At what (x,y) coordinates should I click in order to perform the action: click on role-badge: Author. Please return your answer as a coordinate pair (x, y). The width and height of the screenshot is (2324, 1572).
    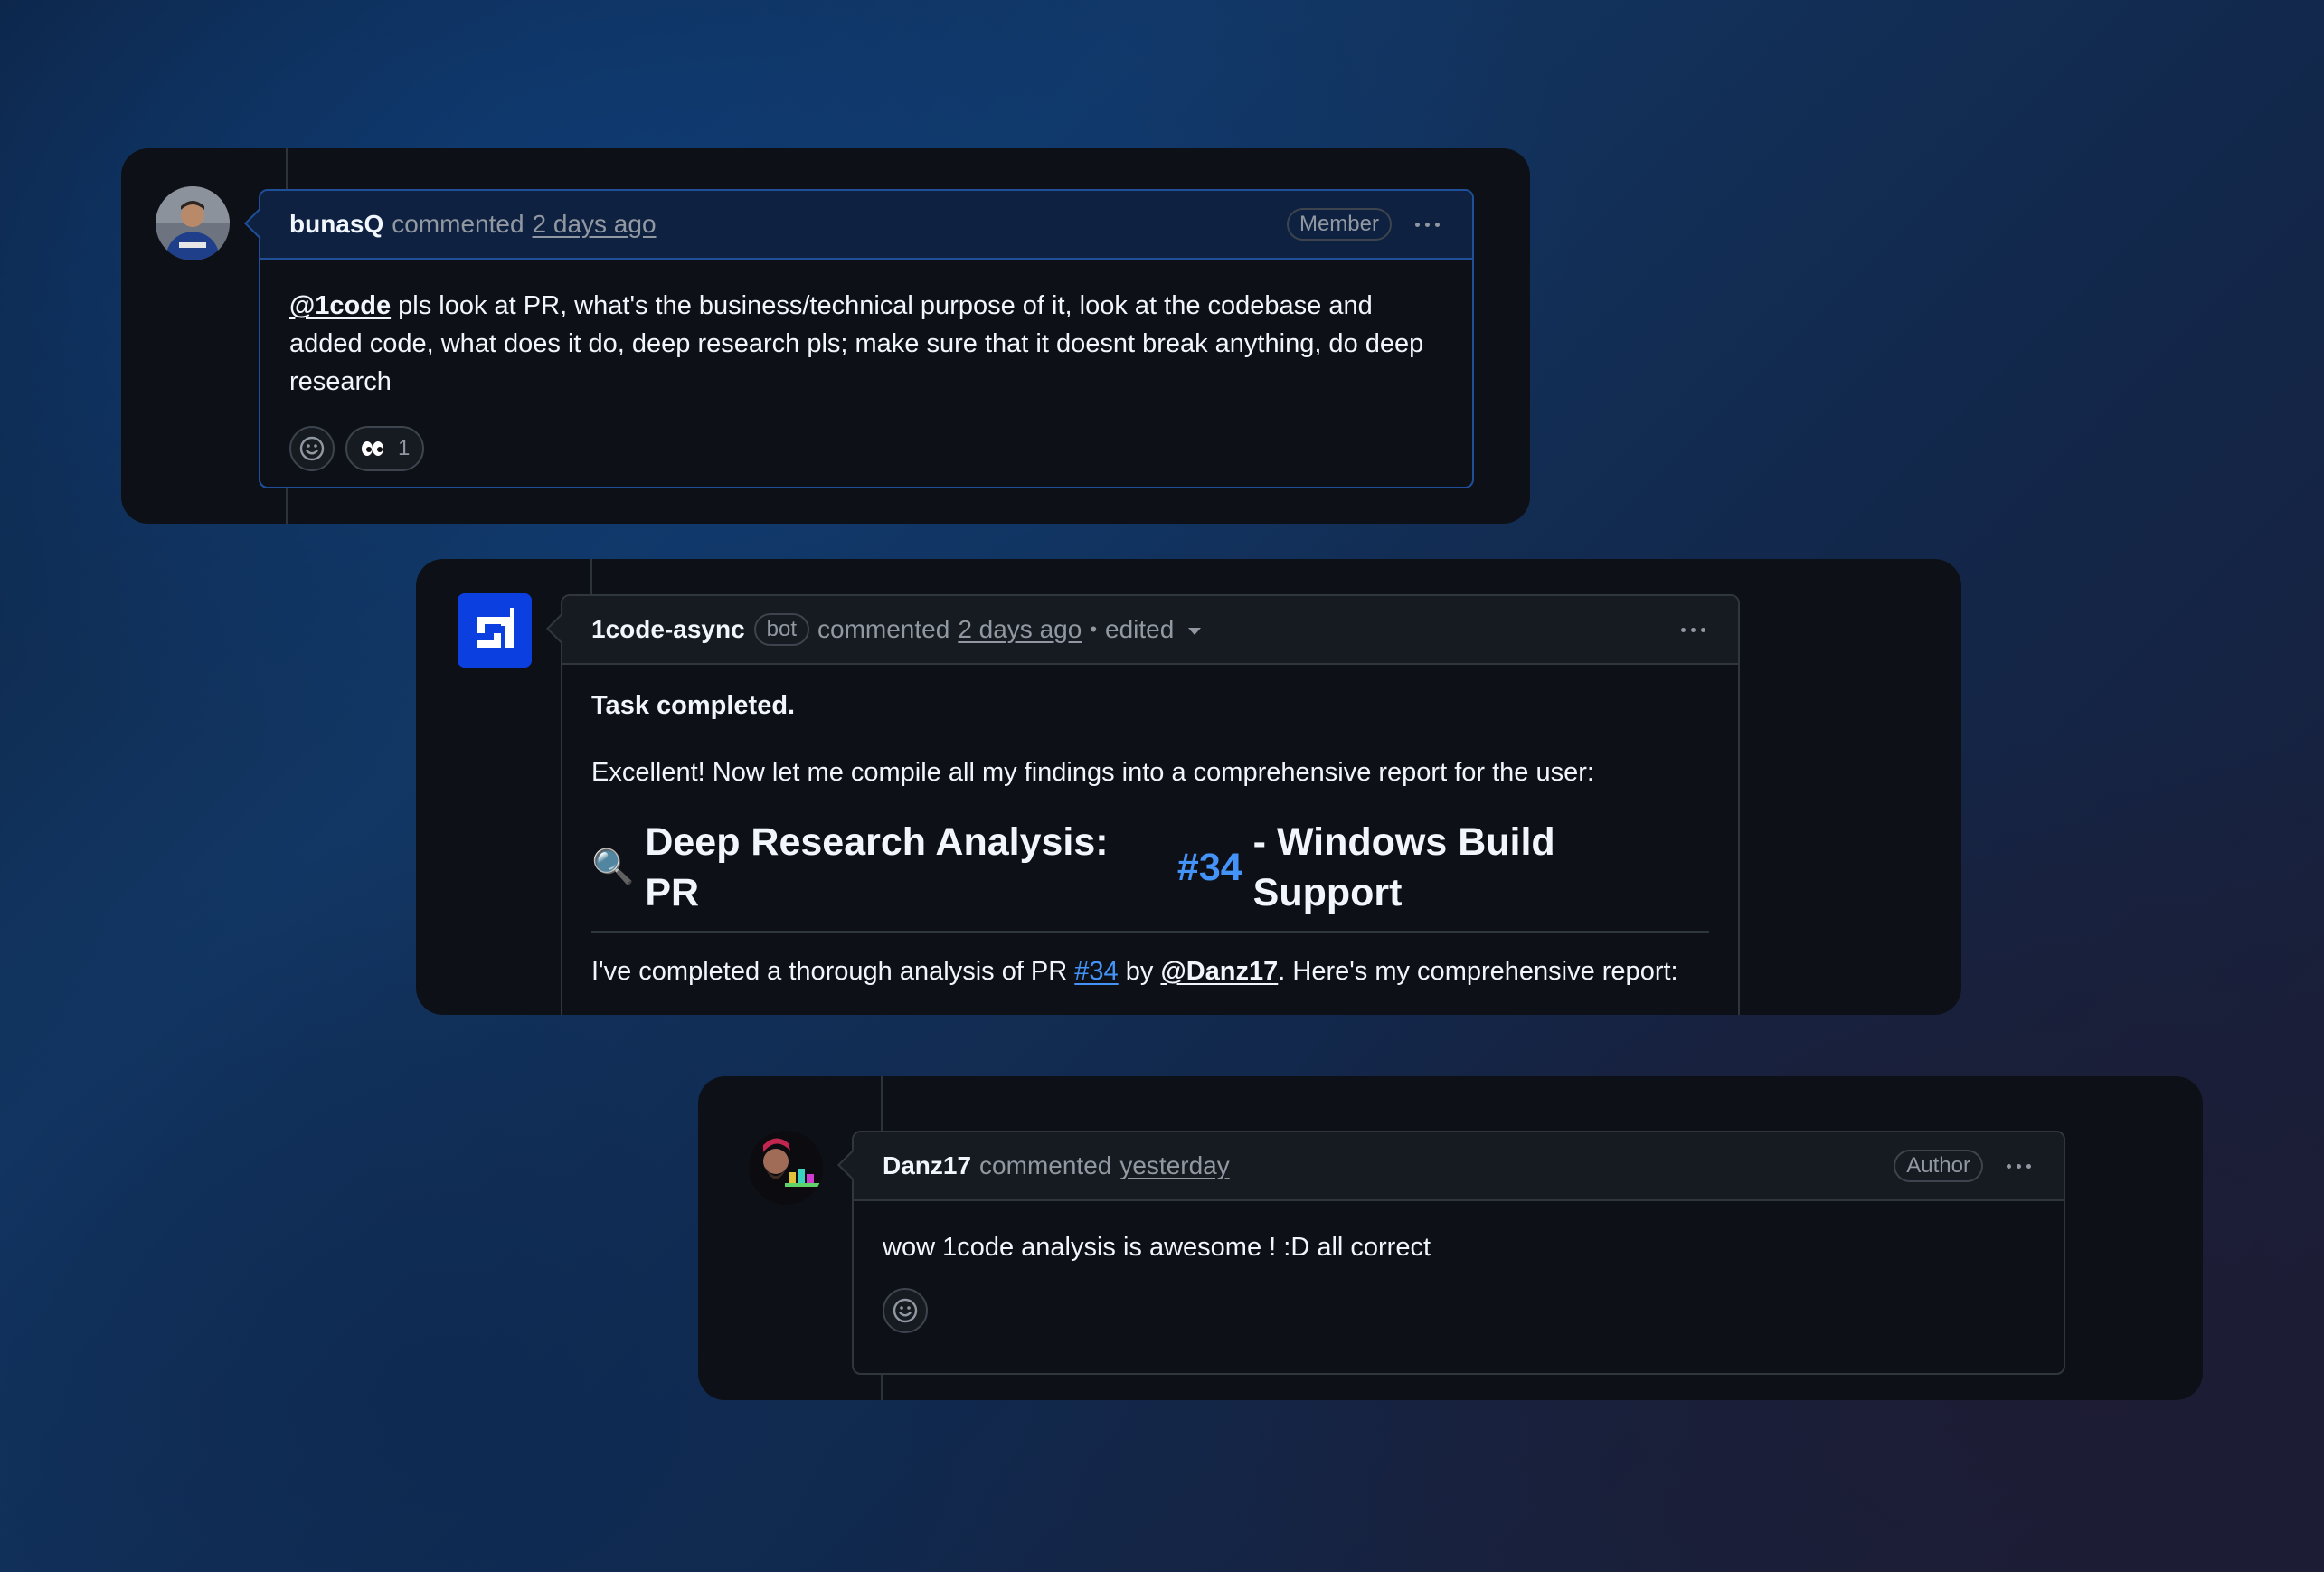
    Looking at the image, I should click on (1939, 1166).